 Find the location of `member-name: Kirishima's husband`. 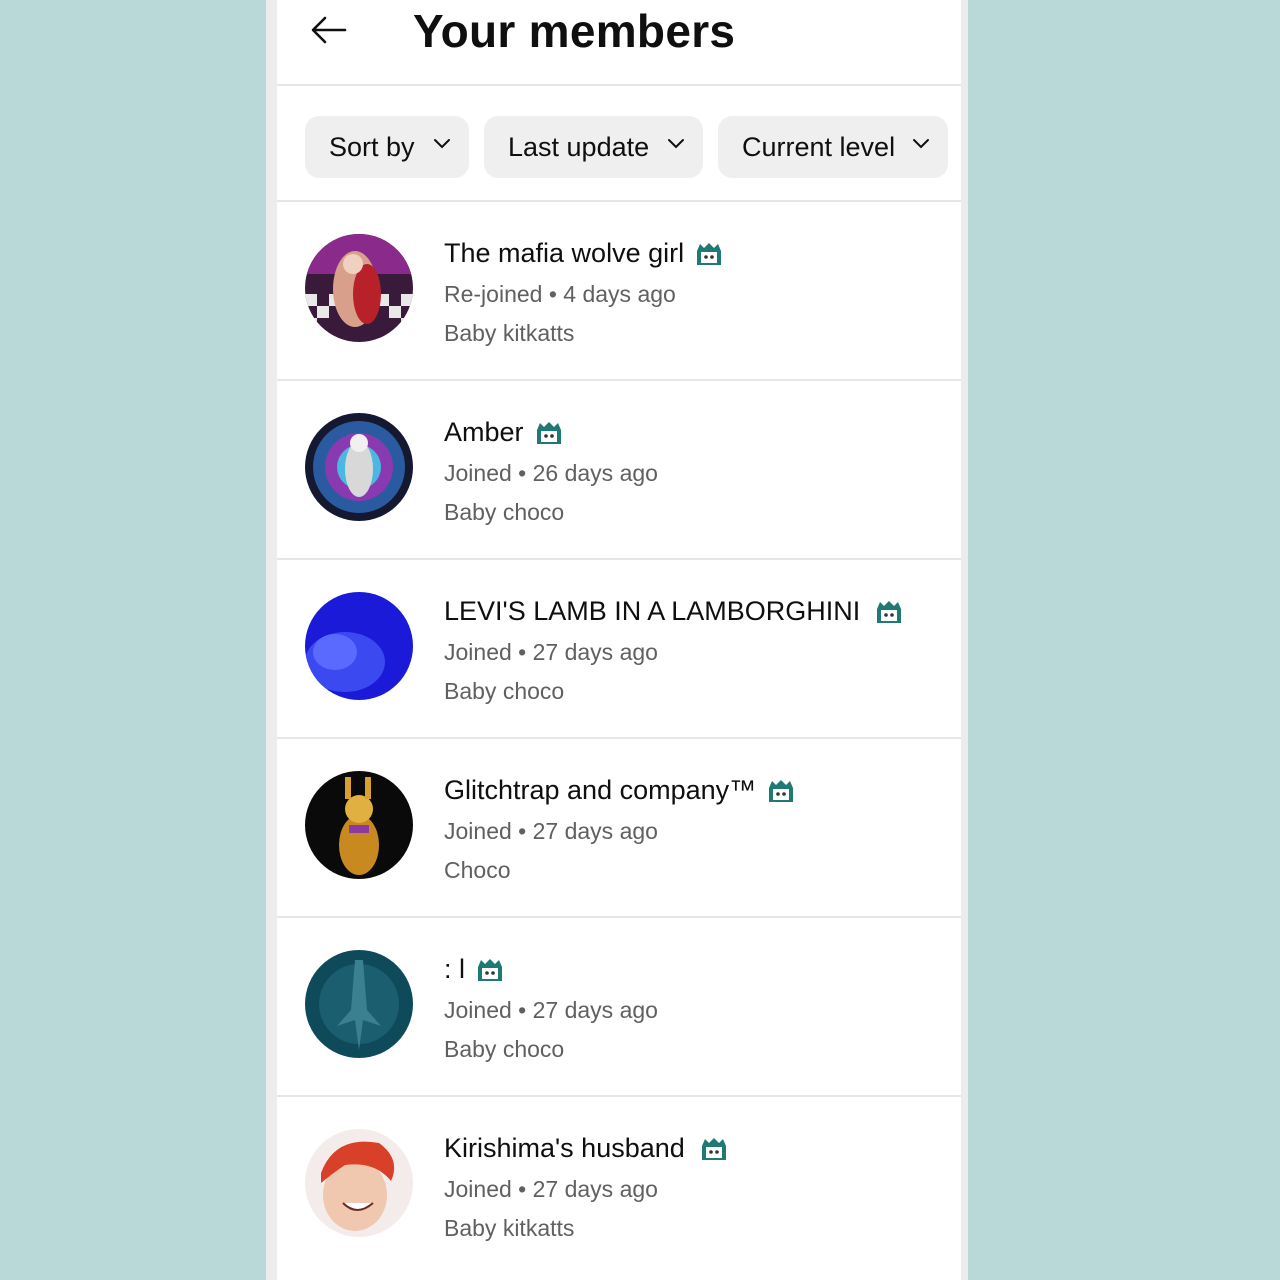

member-name: Kirishima's husband is located at coordinates (586, 1148).